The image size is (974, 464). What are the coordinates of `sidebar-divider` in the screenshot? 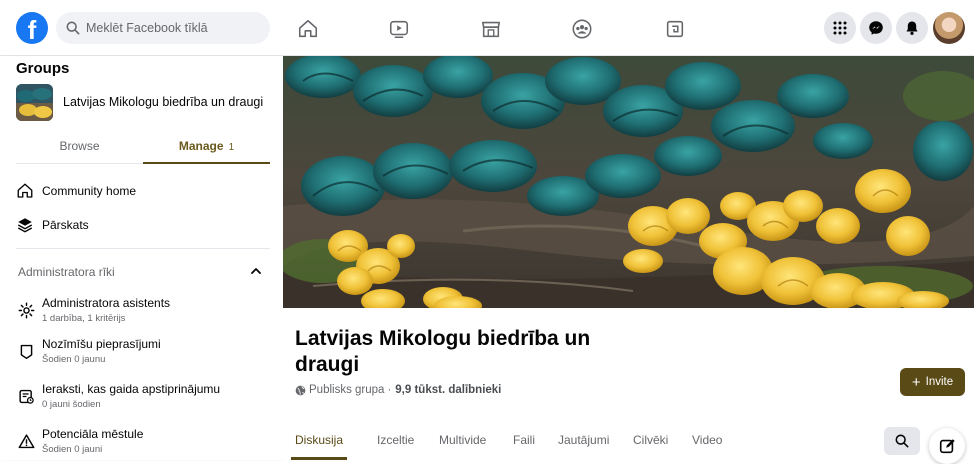 It's located at (143, 248).